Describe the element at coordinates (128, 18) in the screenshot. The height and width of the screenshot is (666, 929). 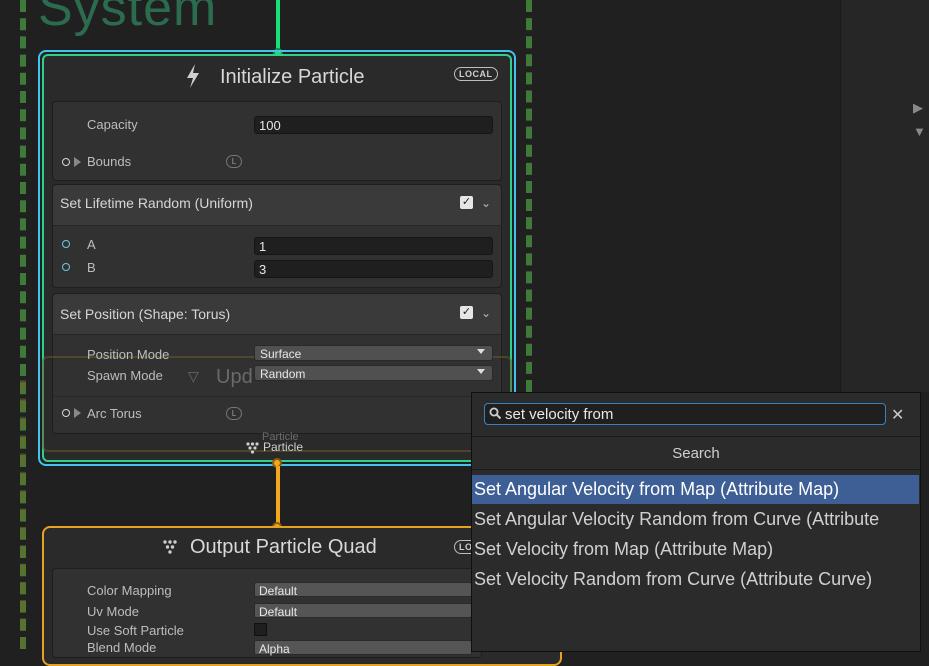
I see `system-label: System` at that location.